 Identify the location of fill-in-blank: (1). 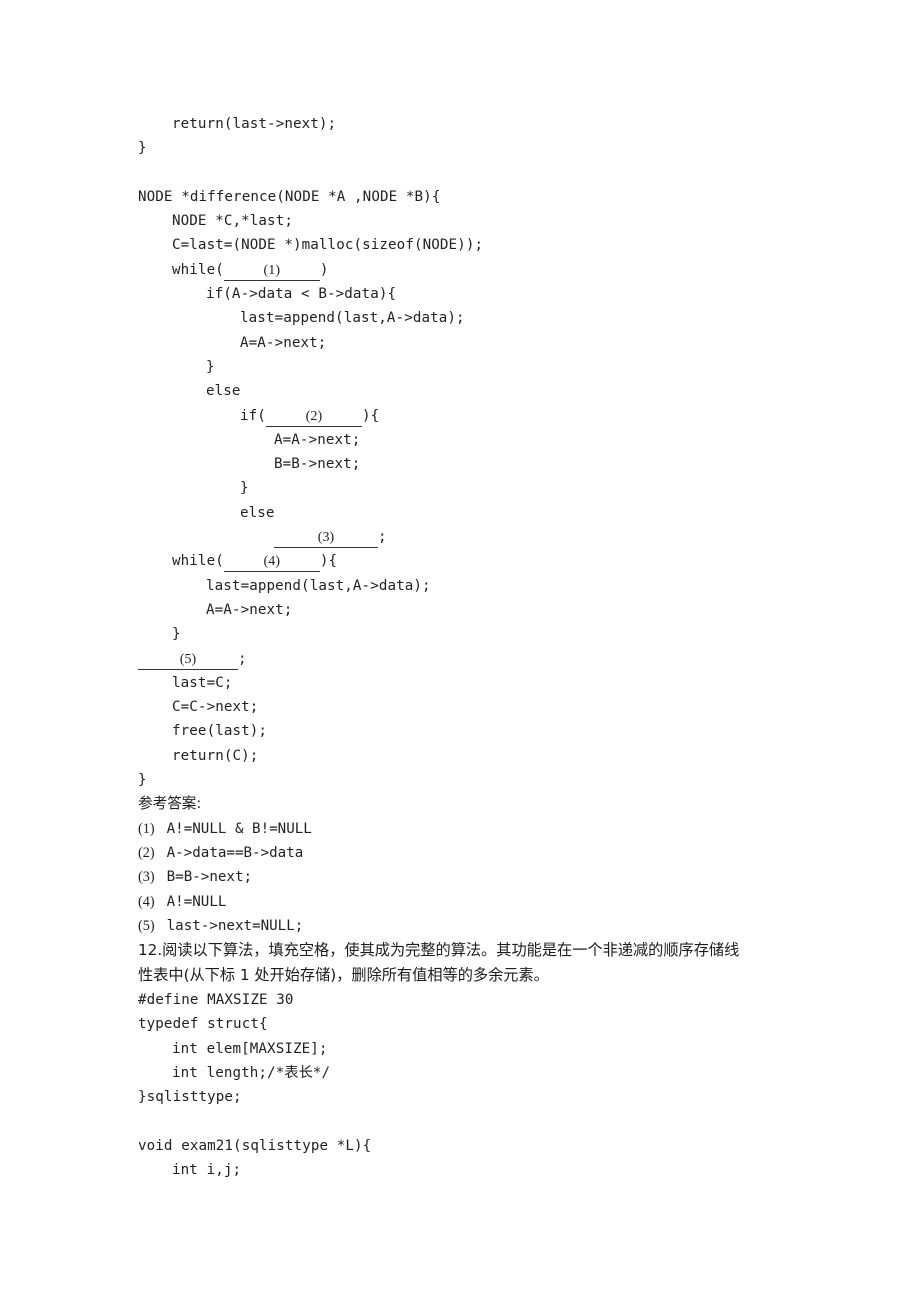
(271, 271).